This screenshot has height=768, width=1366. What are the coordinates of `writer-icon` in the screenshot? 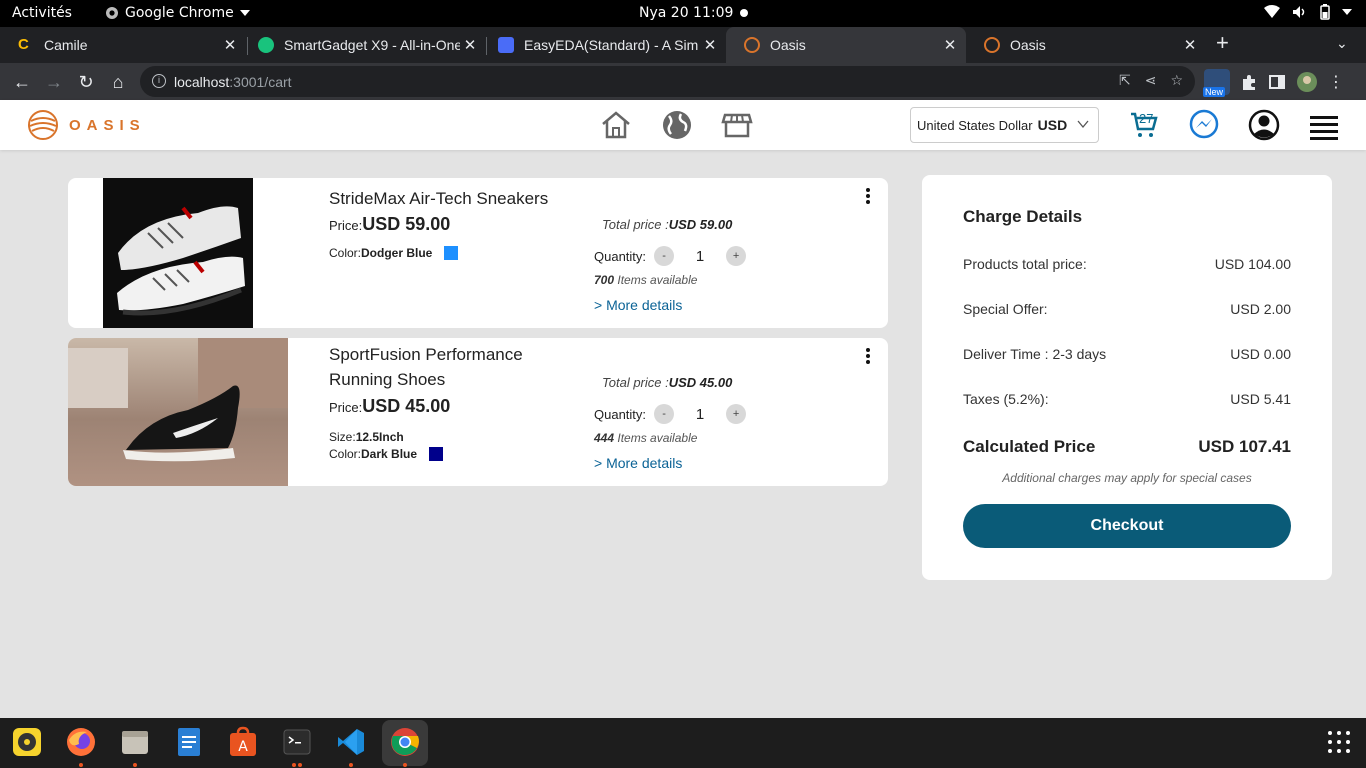 It's located at (189, 742).